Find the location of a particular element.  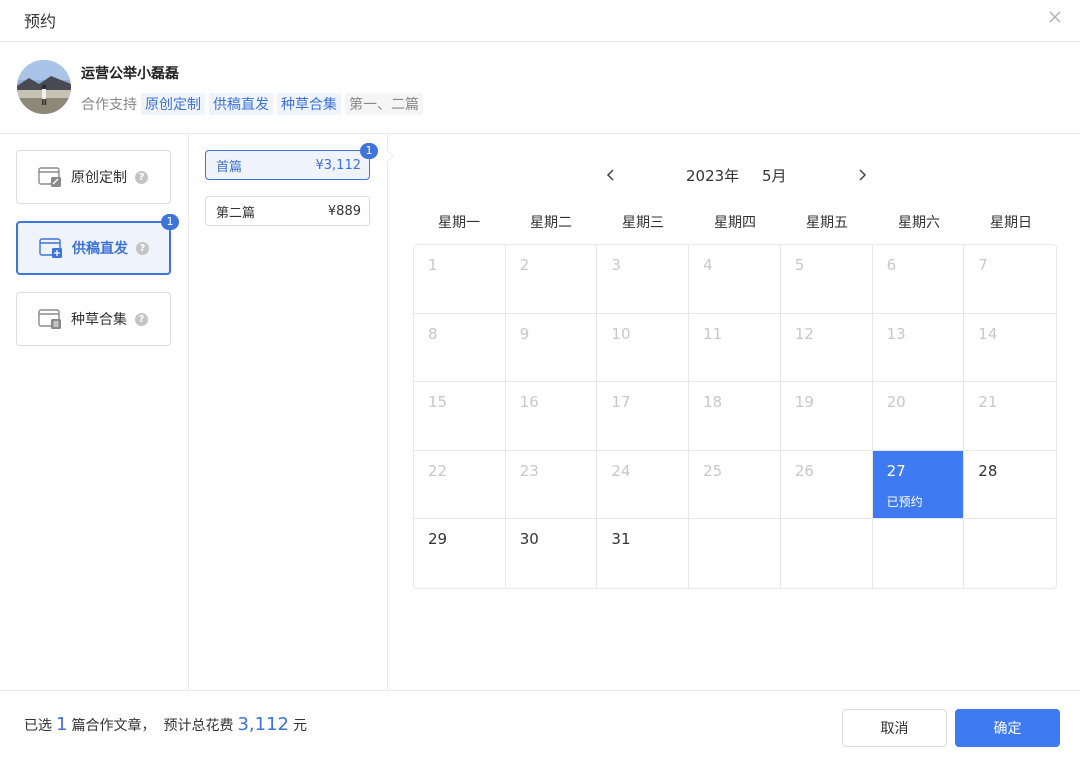

article-price: ¥889 is located at coordinates (344, 211).